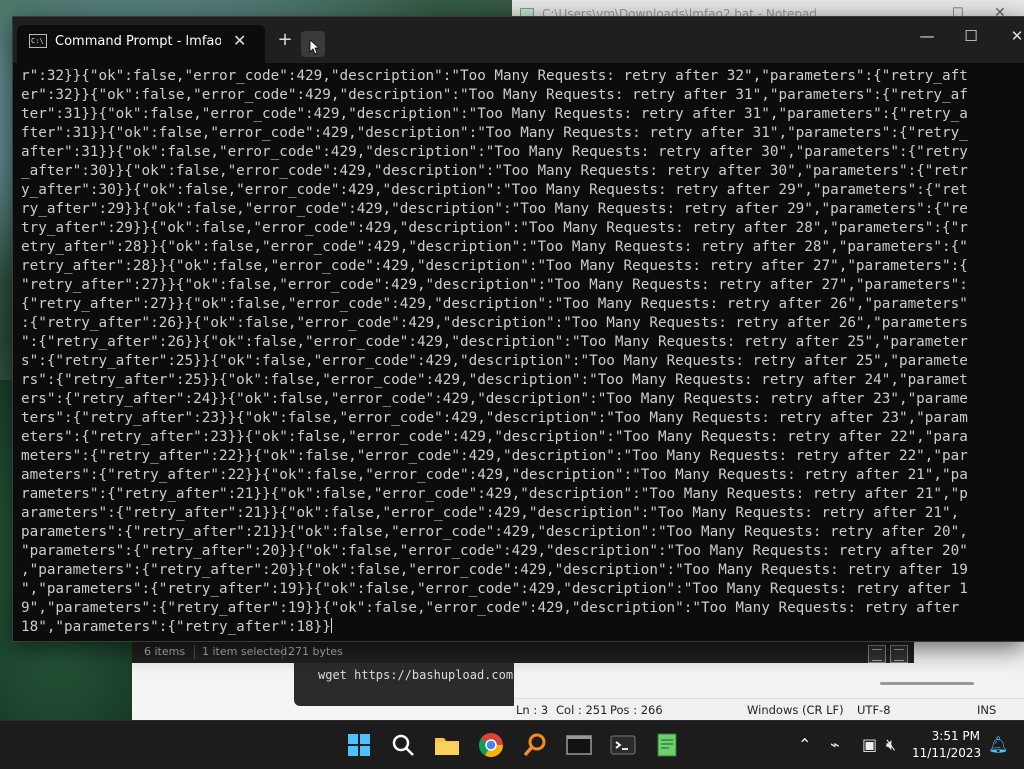  What do you see at coordinates (239, 40) in the screenshot?
I see `close-tab-icon: ✕` at bounding box center [239, 40].